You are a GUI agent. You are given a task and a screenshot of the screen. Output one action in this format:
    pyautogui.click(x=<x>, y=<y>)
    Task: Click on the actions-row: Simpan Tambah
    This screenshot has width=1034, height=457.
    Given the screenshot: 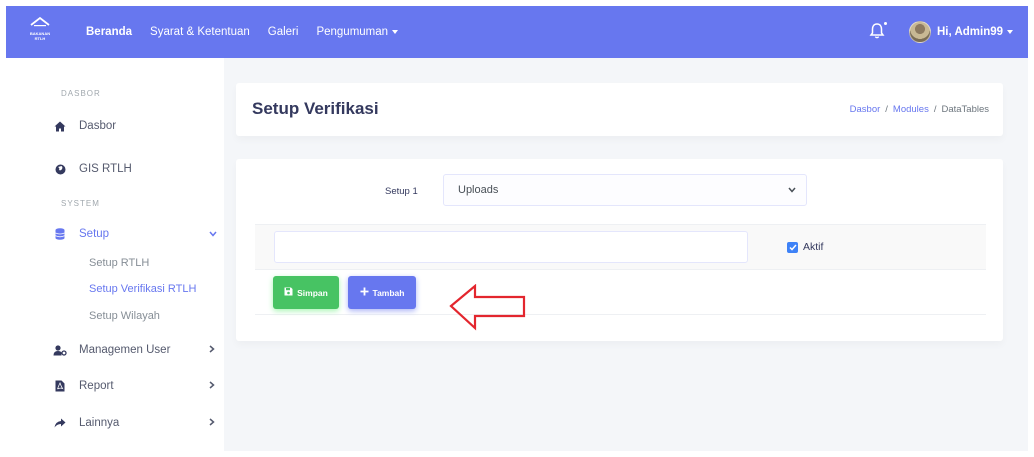 What is the action you would take?
    pyautogui.click(x=620, y=292)
    